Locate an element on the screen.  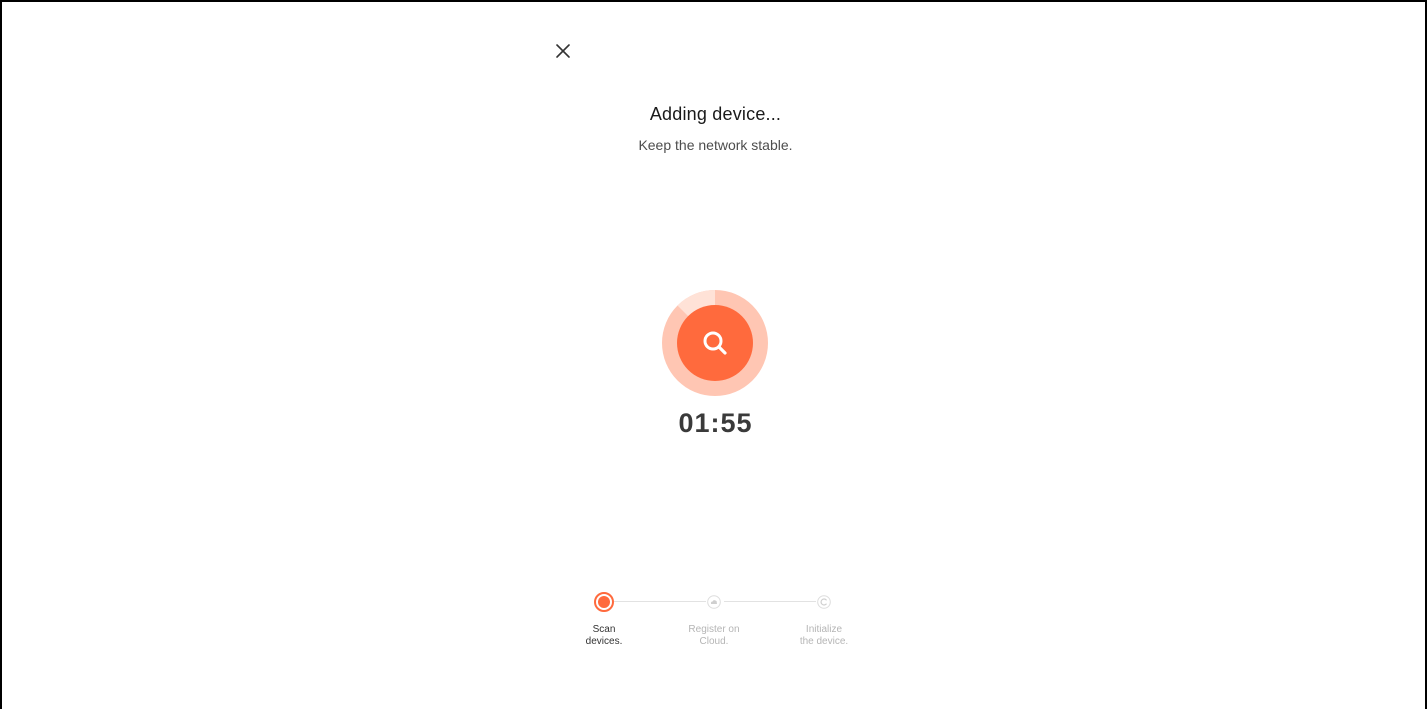
scan-dot-icon is located at coordinates (604, 602).